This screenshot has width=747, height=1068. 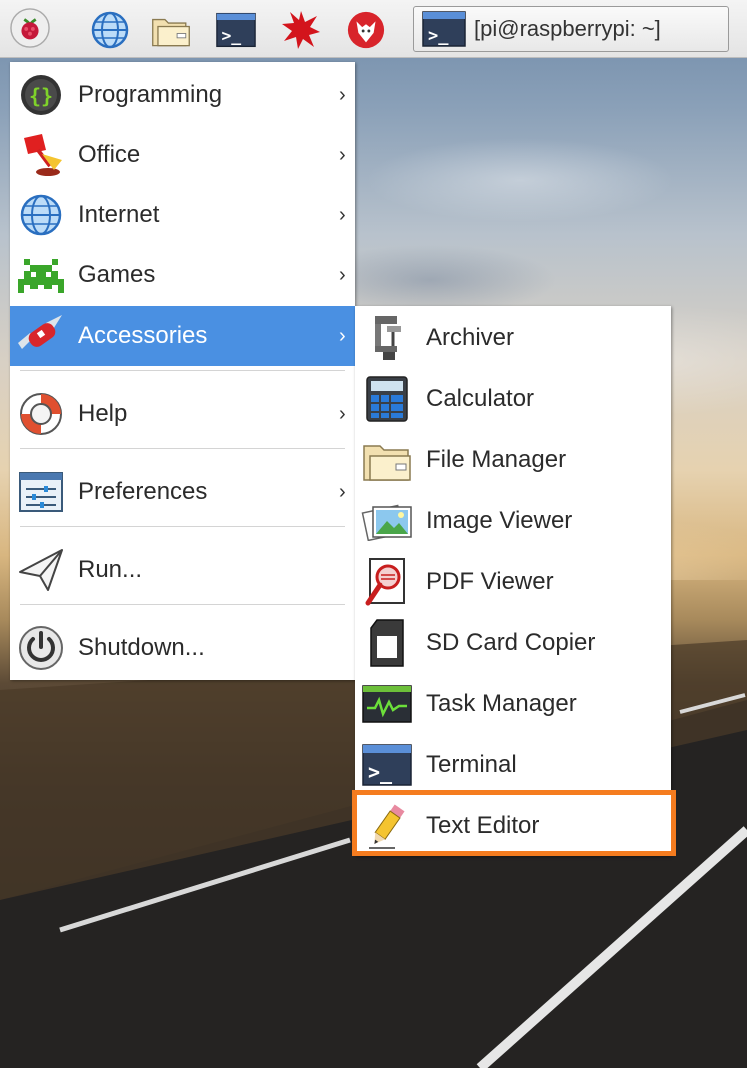 I want to click on submenu-item-label: Calculator, so click(x=480, y=398).